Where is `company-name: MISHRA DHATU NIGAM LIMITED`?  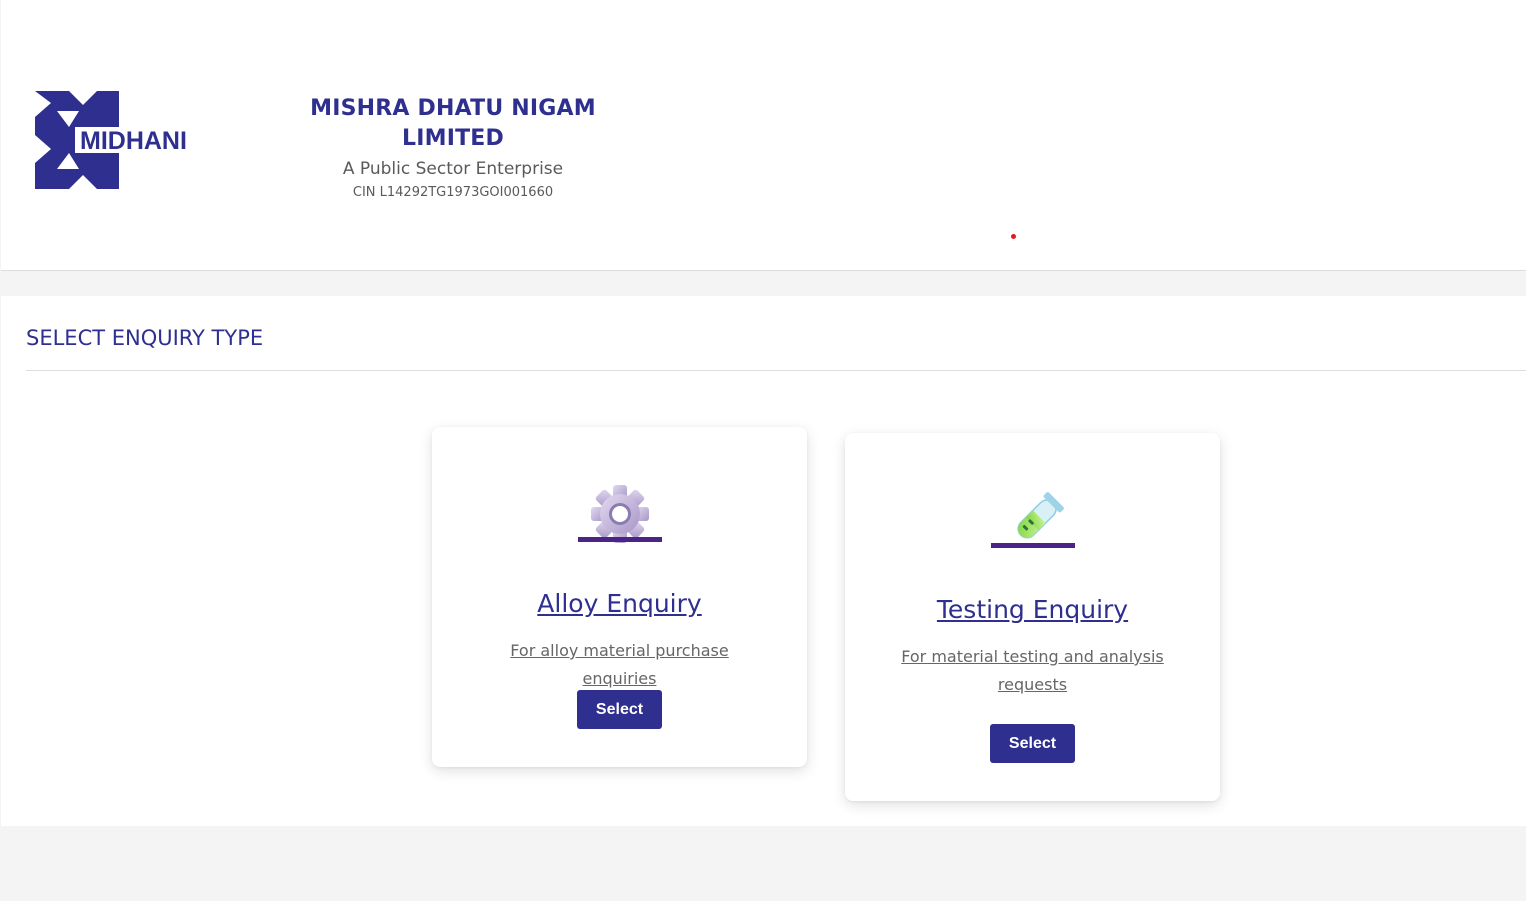
company-name: MISHRA DHATU NIGAM LIMITED is located at coordinates (453, 123).